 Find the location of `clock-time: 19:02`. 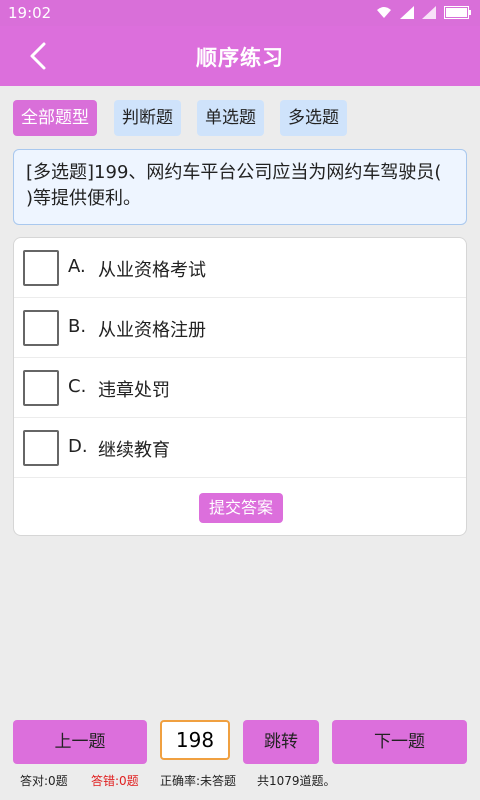

clock-time: 19:02 is located at coordinates (30, 13).